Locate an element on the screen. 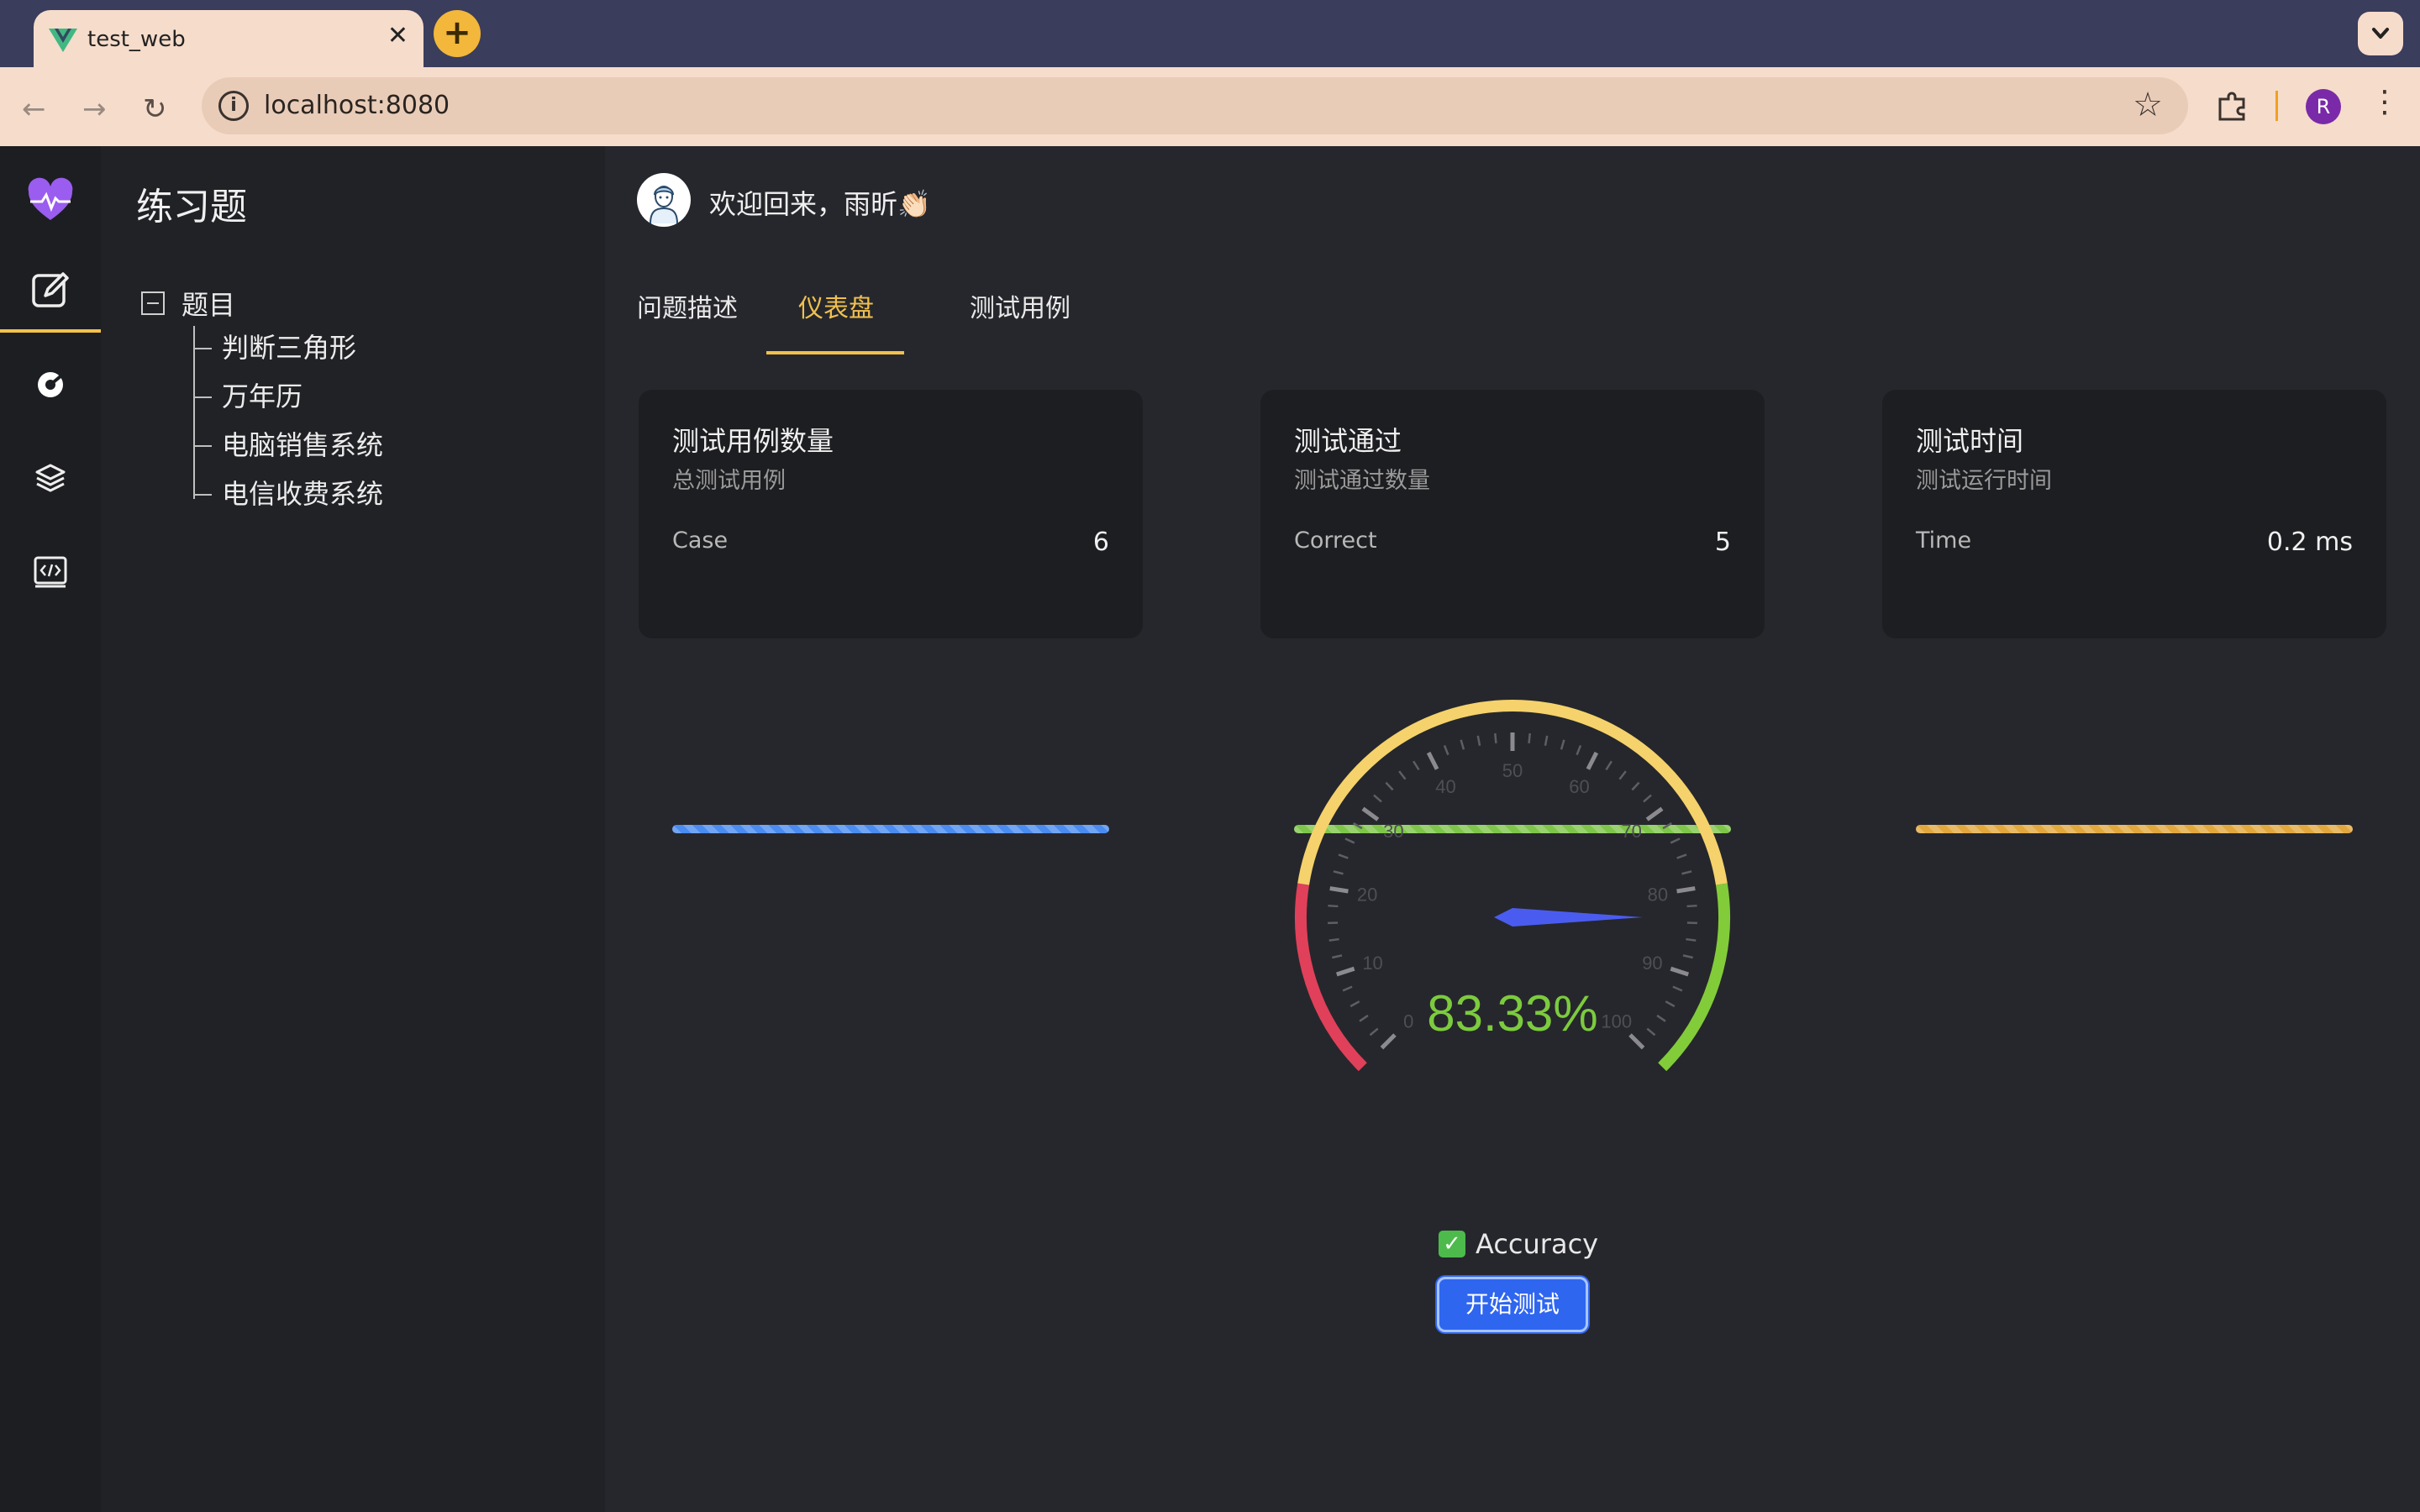 The height and width of the screenshot is (1512, 2420). card-label: Case is located at coordinates (701, 541).